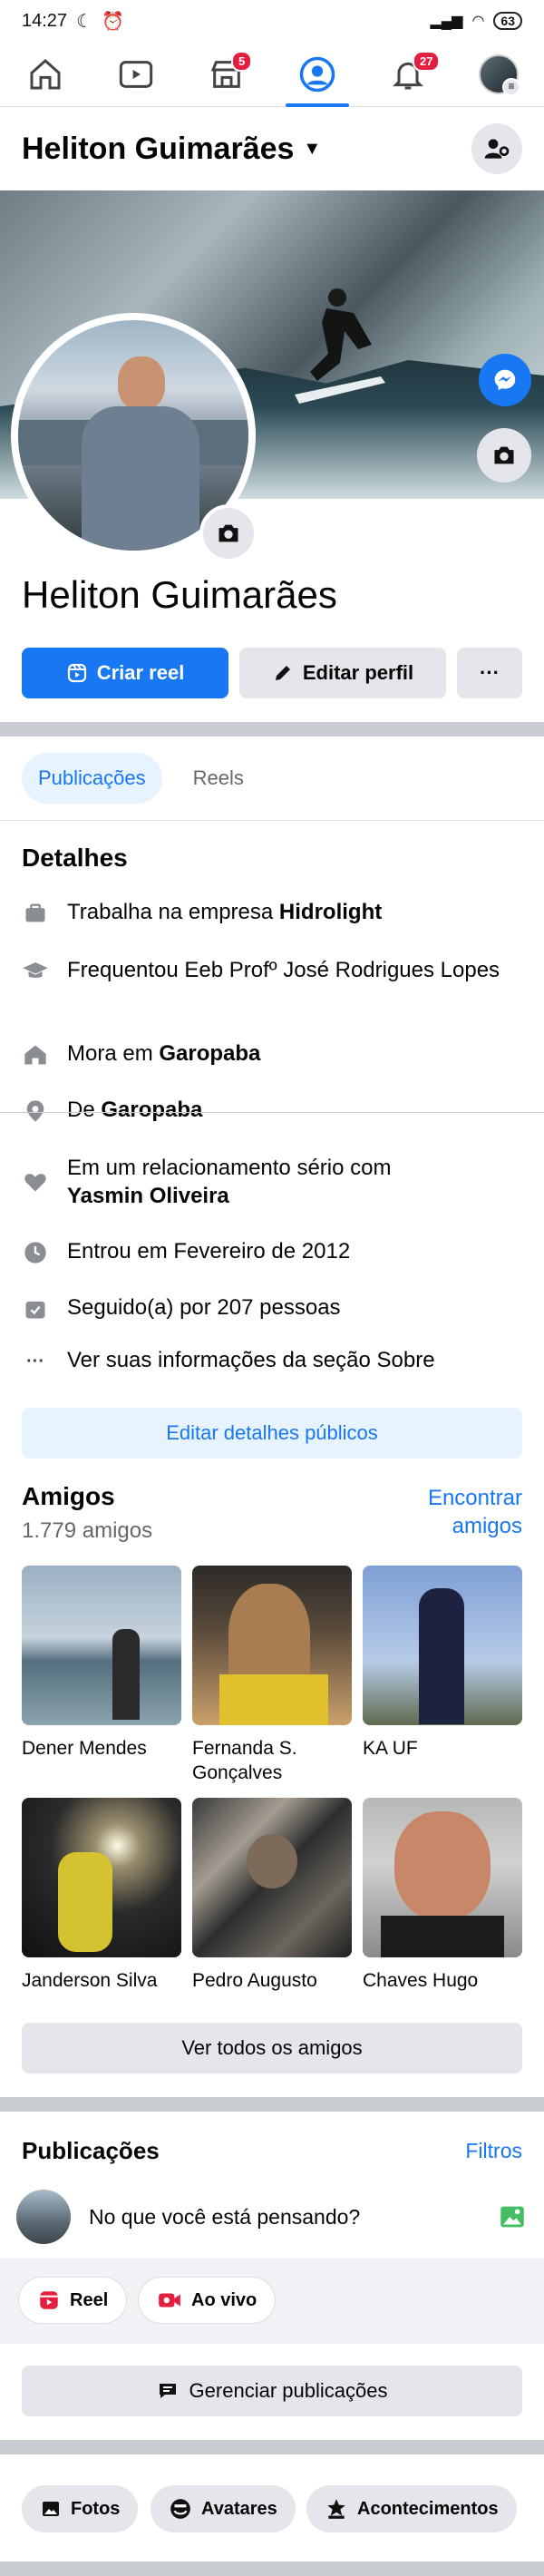 This screenshot has height=2576, width=544. Describe the element at coordinates (226, 74) in the screenshot. I see `nav-marketplace: 5` at that location.